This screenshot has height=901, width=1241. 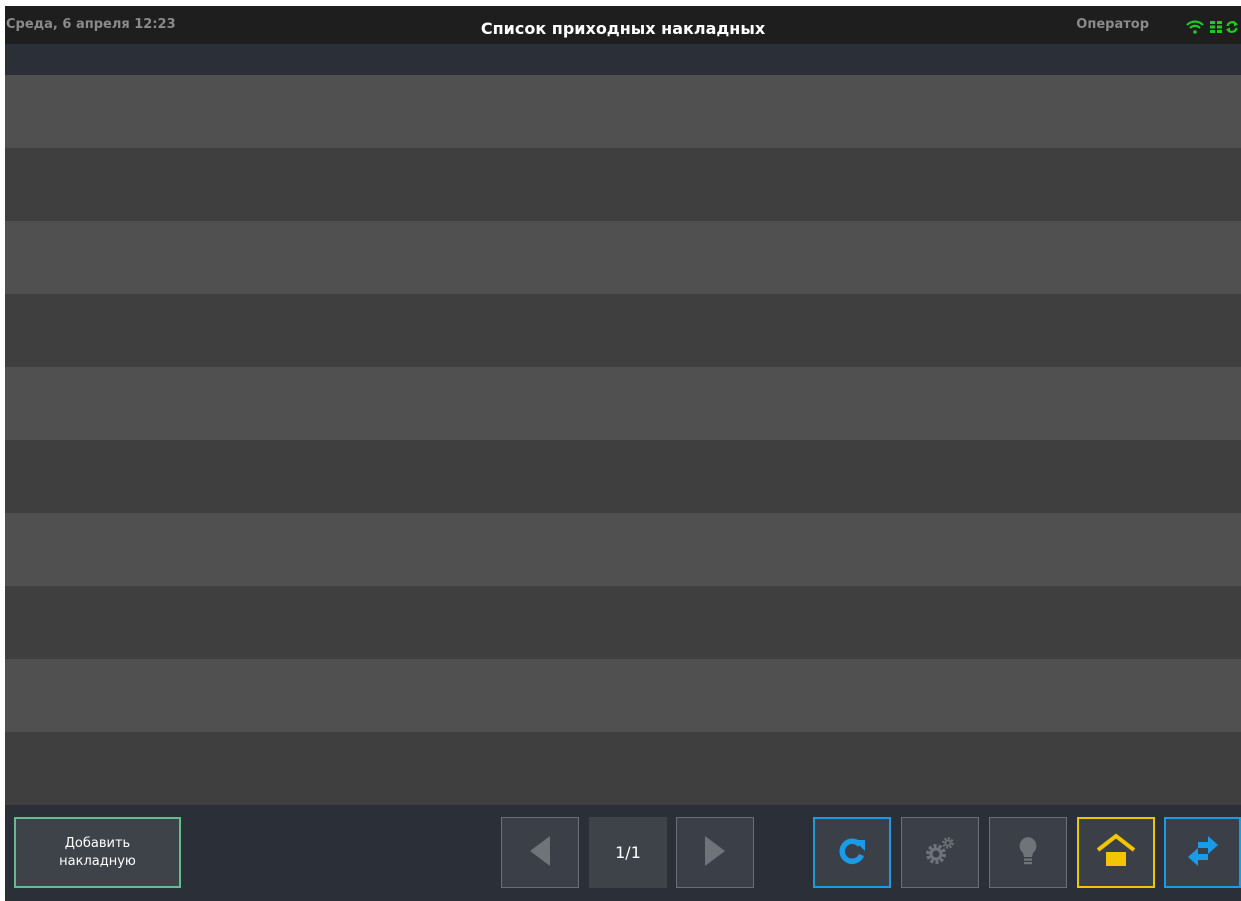 I want to click on home-button, so click(x=1116, y=852).